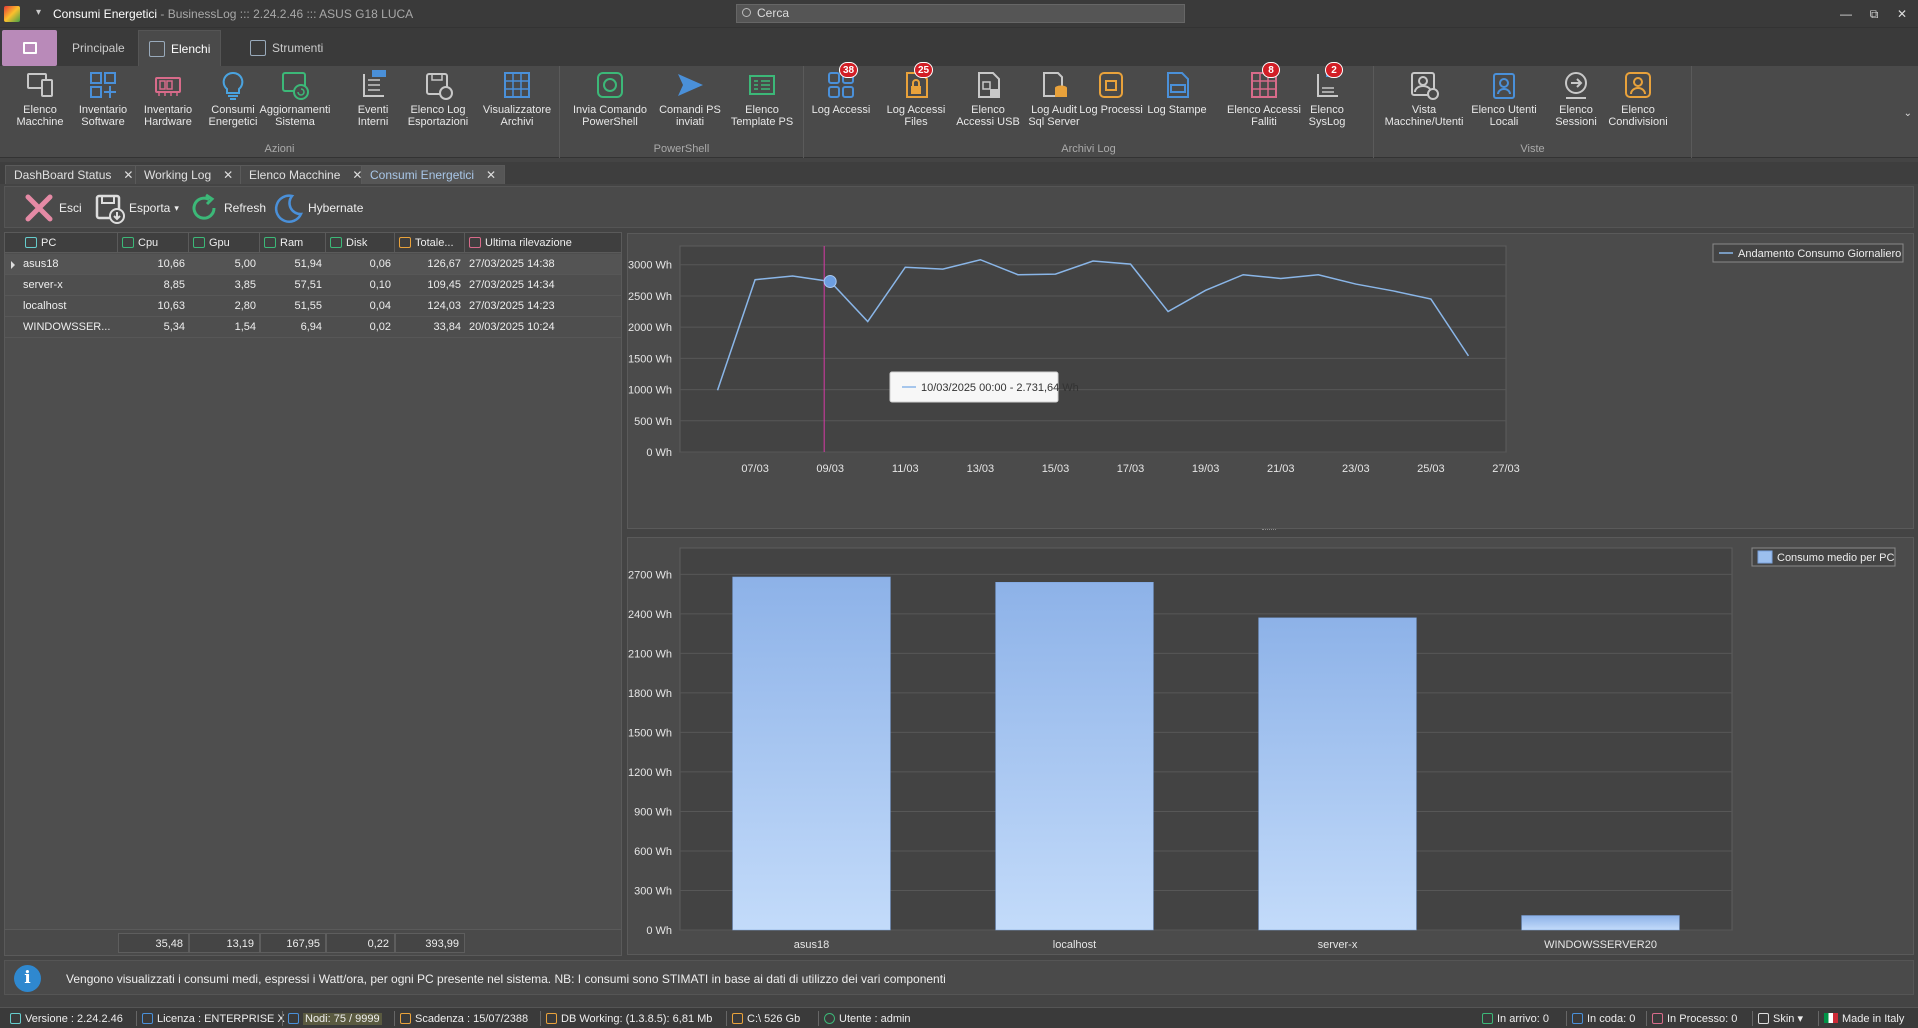 The image size is (1918, 1028). What do you see at coordinates (1356, 469) in the screenshot?
I see `x-tick-label: 23/03` at bounding box center [1356, 469].